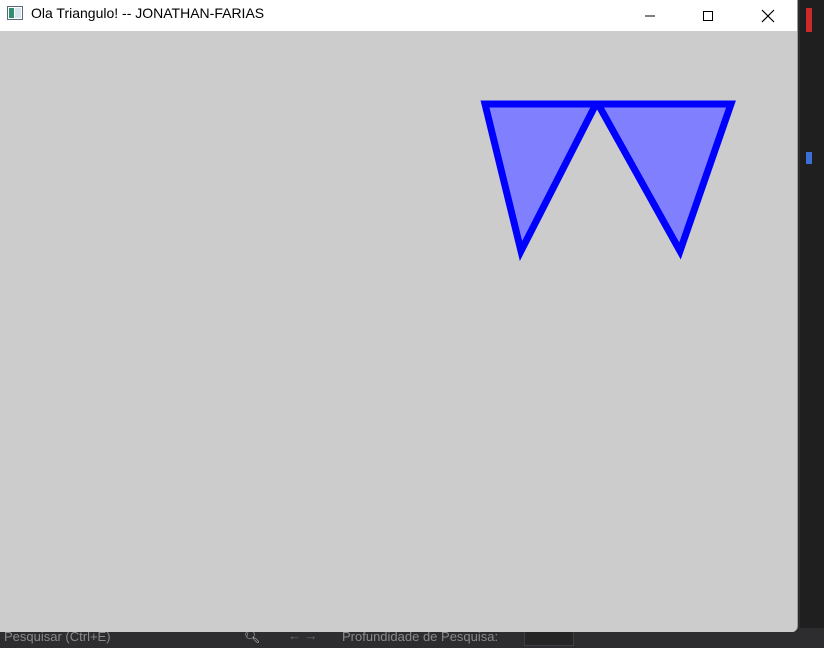  Describe the element at coordinates (812, 324) in the screenshot. I see `background-window-edge` at that location.